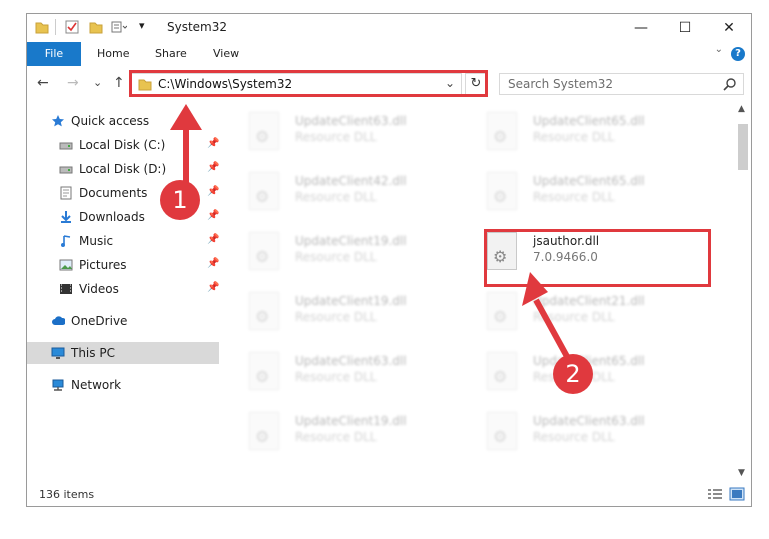 This screenshot has width=769, height=539. Describe the element at coordinates (180, 200) in the screenshot. I see `step-1-badge: 1` at that location.